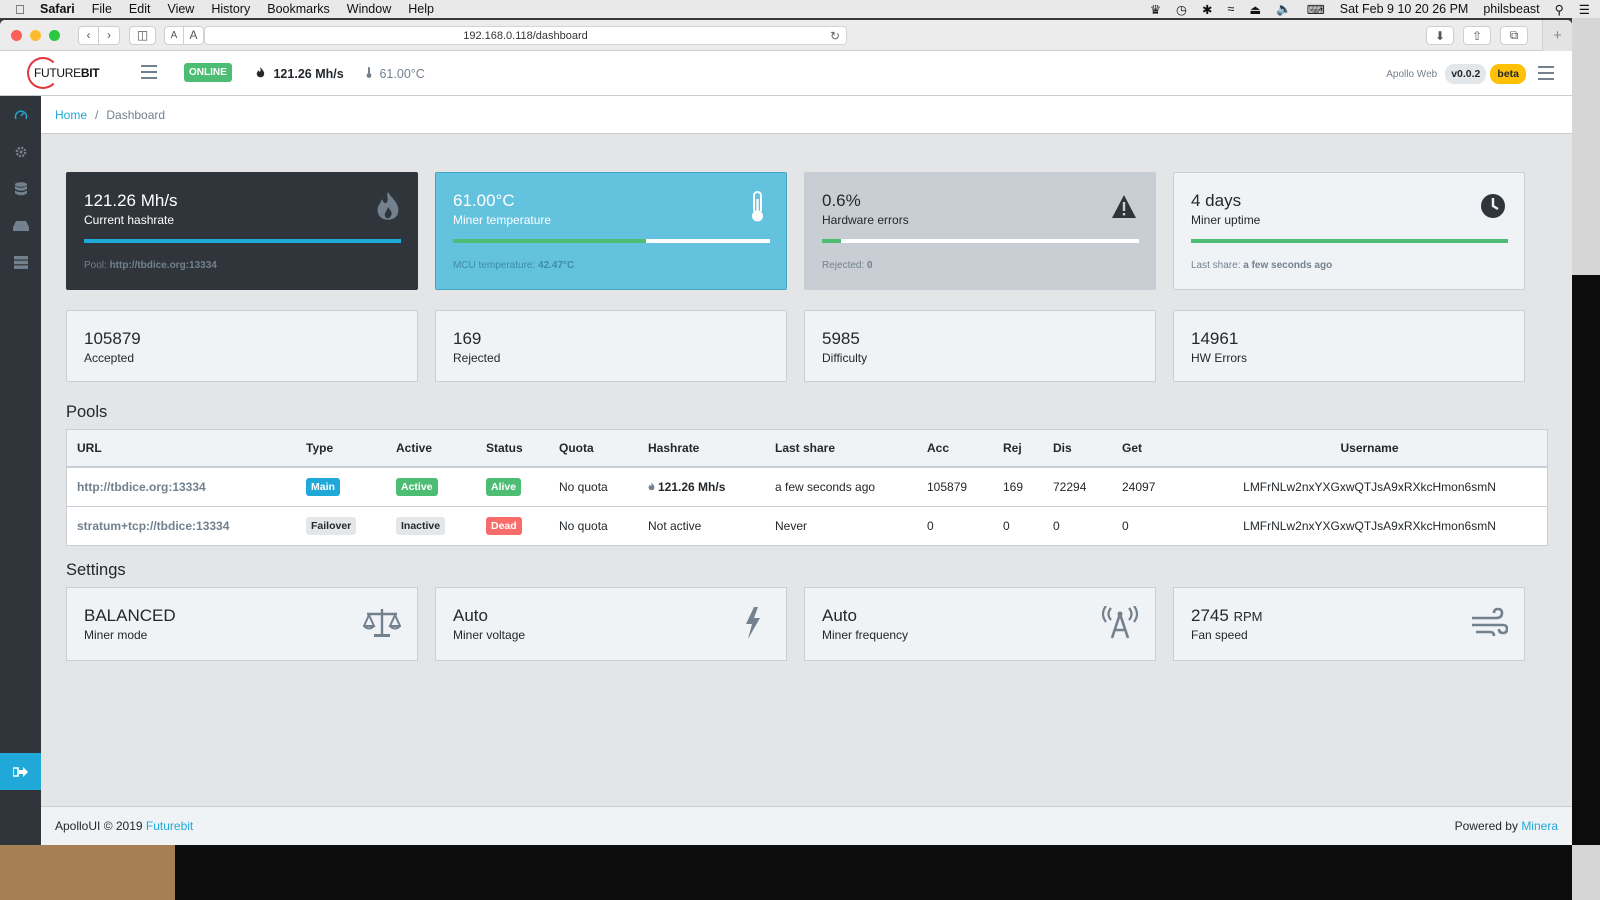 This screenshot has height=900, width=1600. Describe the element at coordinates (593, 487) in the screenshot. I see `pool-quota: No quota` at that location.